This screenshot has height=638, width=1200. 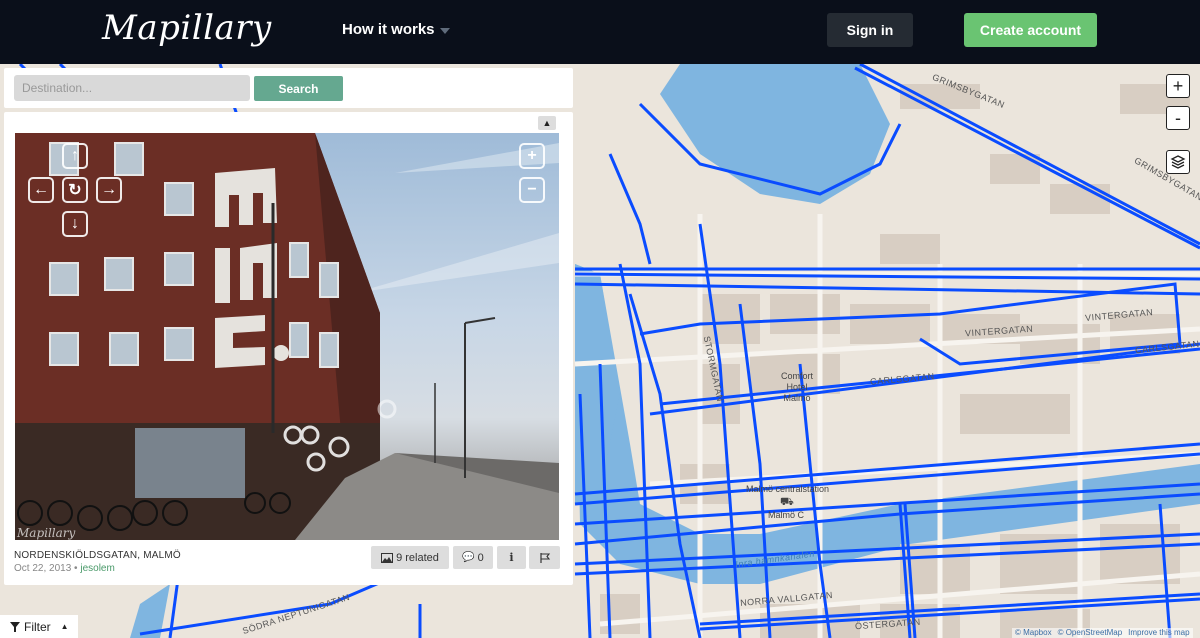 I want to click on move-forward-button: ↑, so click(x=75, y=156).